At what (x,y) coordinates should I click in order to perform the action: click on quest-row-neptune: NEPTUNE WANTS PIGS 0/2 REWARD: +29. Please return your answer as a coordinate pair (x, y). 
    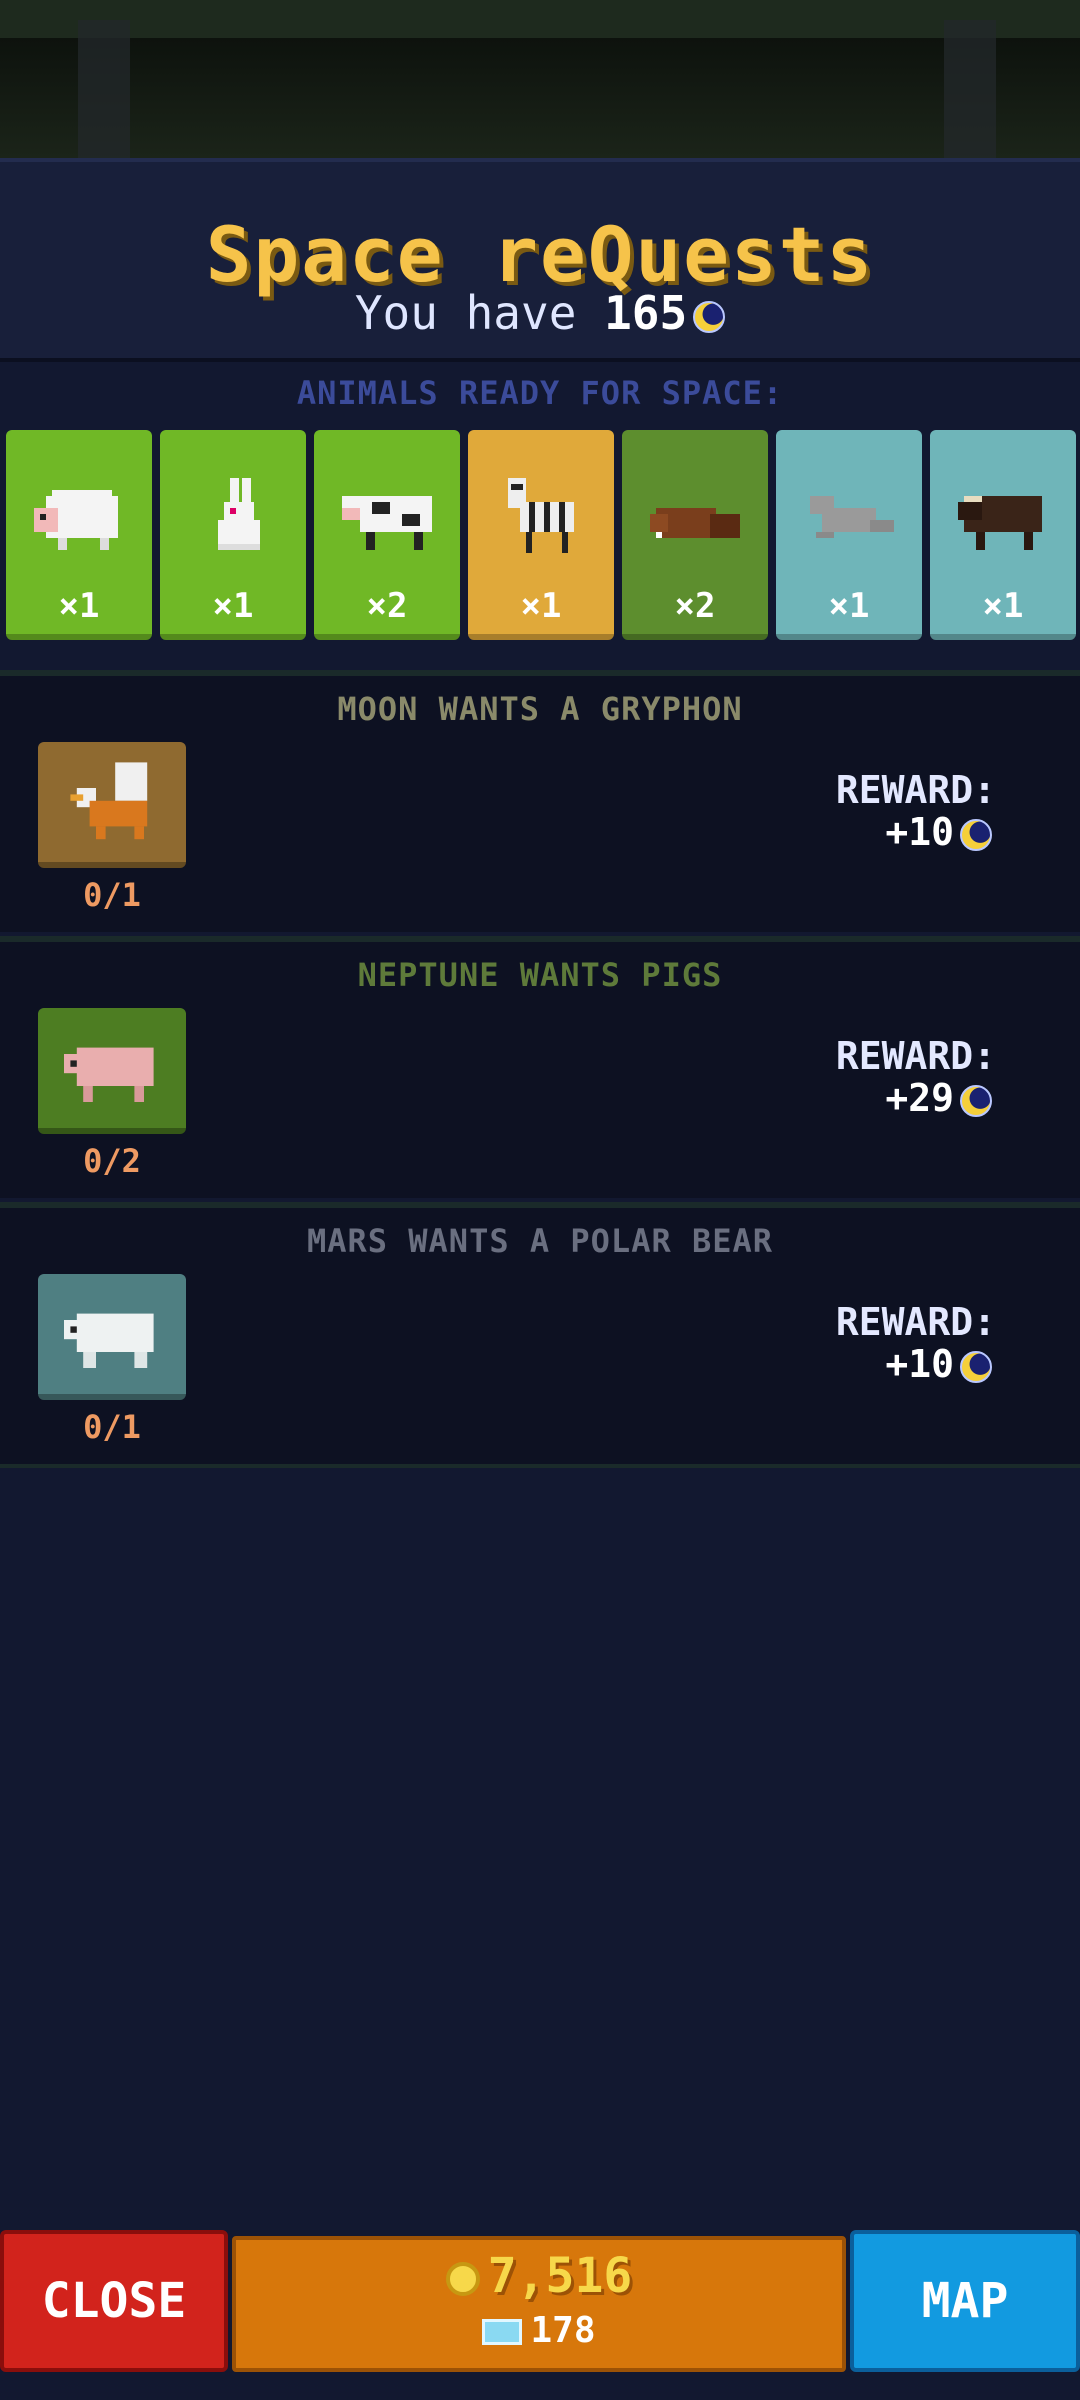
    Looking at the image, I should click on (540, 1067).